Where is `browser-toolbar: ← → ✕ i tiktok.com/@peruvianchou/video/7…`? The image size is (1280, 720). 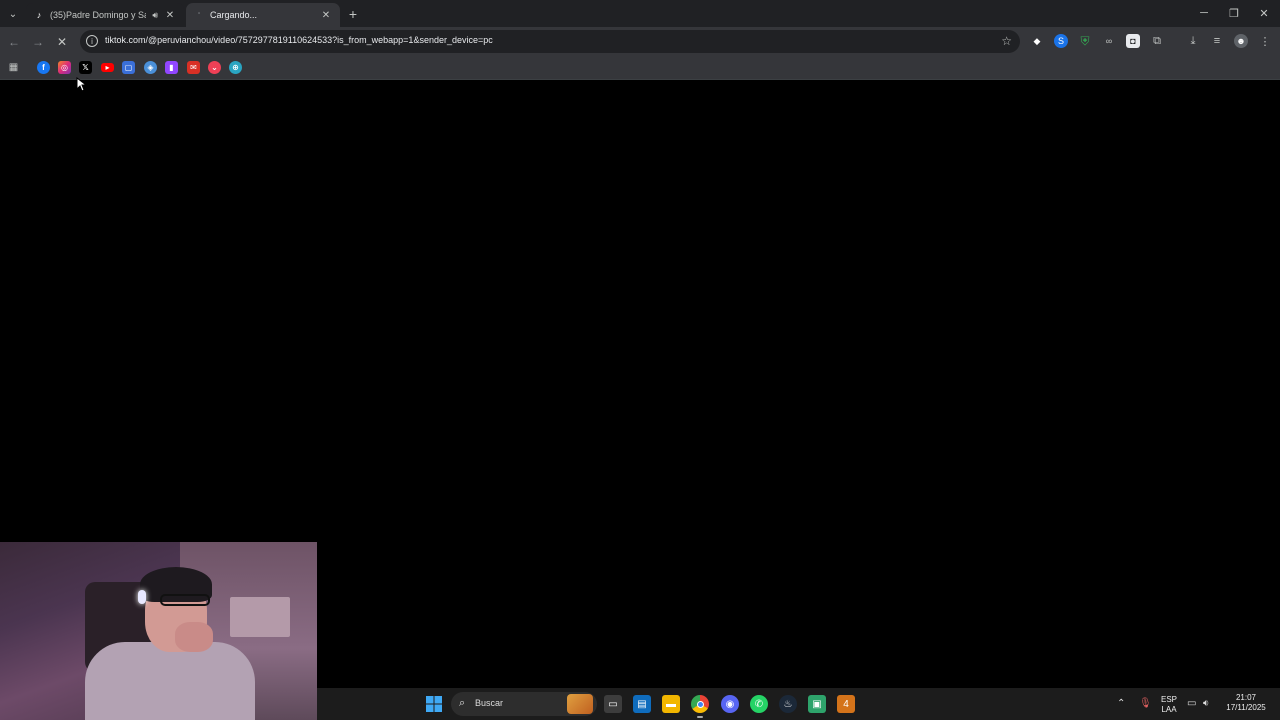 browser-toolbar: ← → ✕ i tiktok.com/@peruvianchou/video/7… is located at coordinates (640, 41).